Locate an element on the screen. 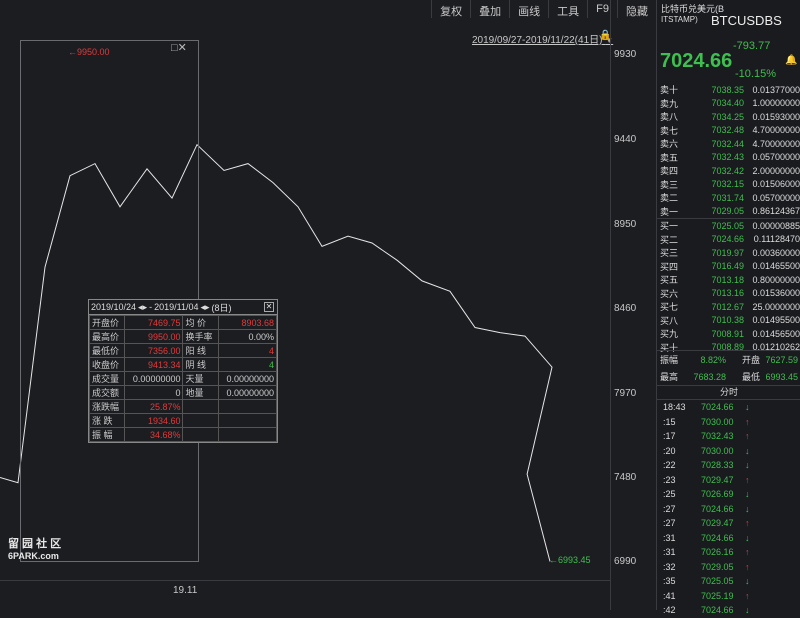 The image size is (800, 618). level-quantity: 0.80000000 is located at coordinates (776, 279).